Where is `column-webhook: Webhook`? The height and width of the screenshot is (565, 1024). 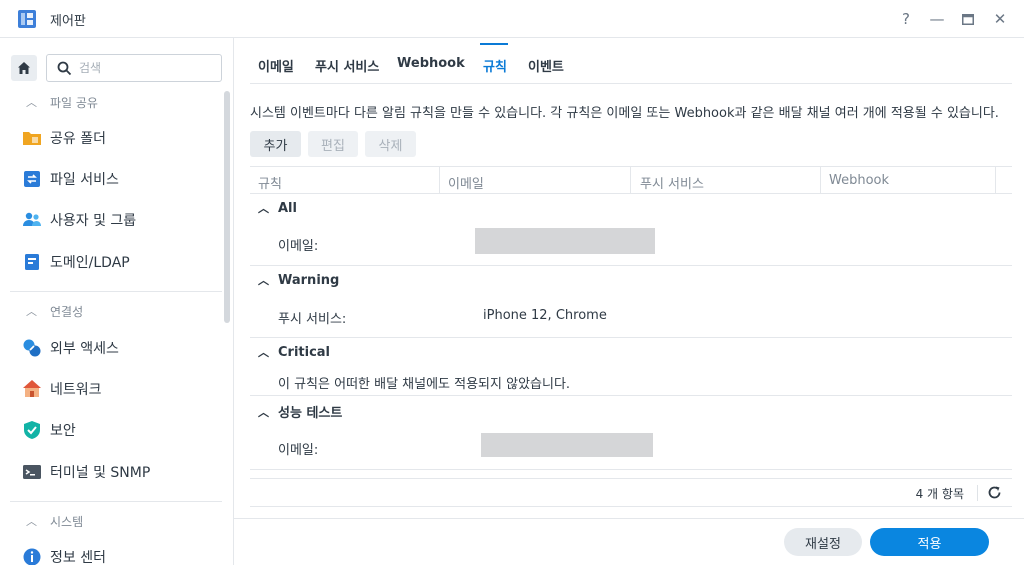 column-webhook: Webhook is located at coordinates (859, 180).